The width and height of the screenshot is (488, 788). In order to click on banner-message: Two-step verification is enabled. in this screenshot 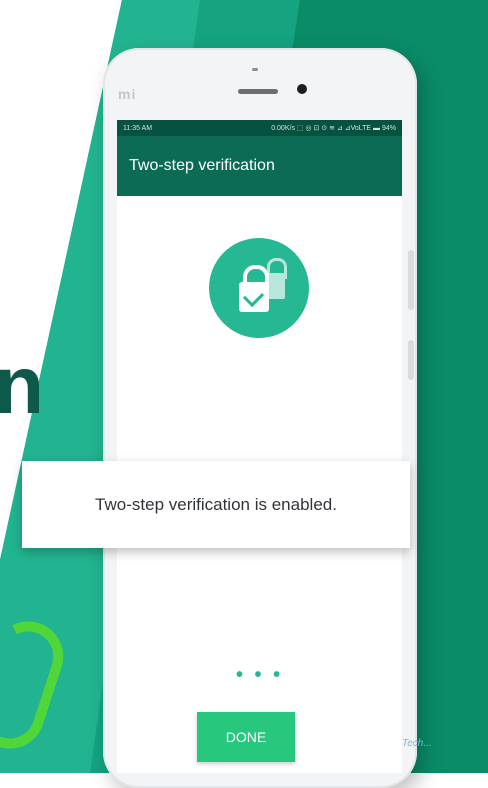, I will do `click(216, 504)`.